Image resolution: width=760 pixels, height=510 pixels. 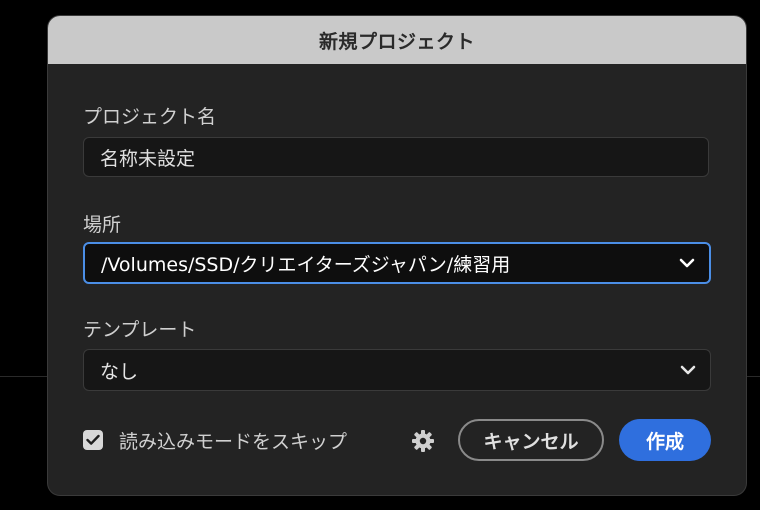 I want to click on template-label: テンプレート, so click(x=140, y=330).